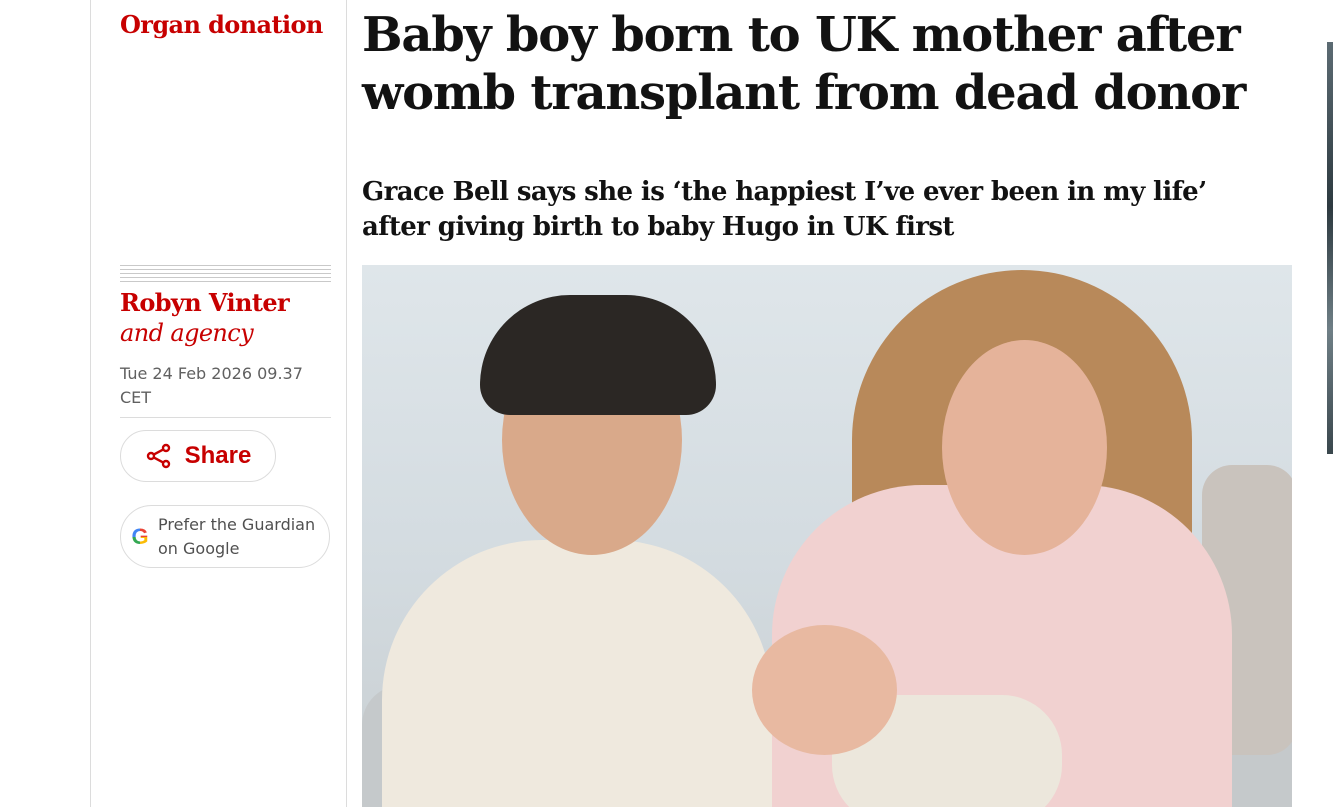 This screenshot has width=1333, height=807. I want to click on share-button: Share, so click(198, 456).